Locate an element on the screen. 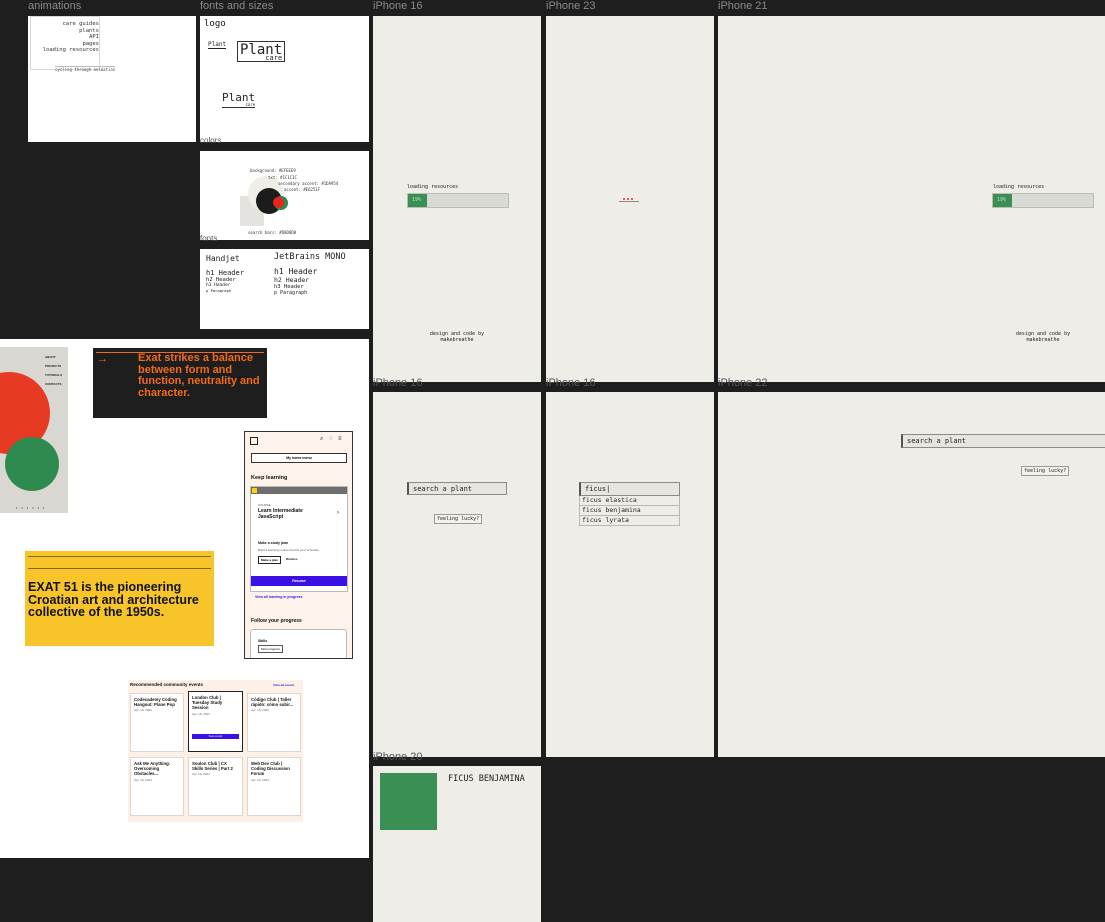  search-icon: ⌕ is located at coordinates (321, 439).